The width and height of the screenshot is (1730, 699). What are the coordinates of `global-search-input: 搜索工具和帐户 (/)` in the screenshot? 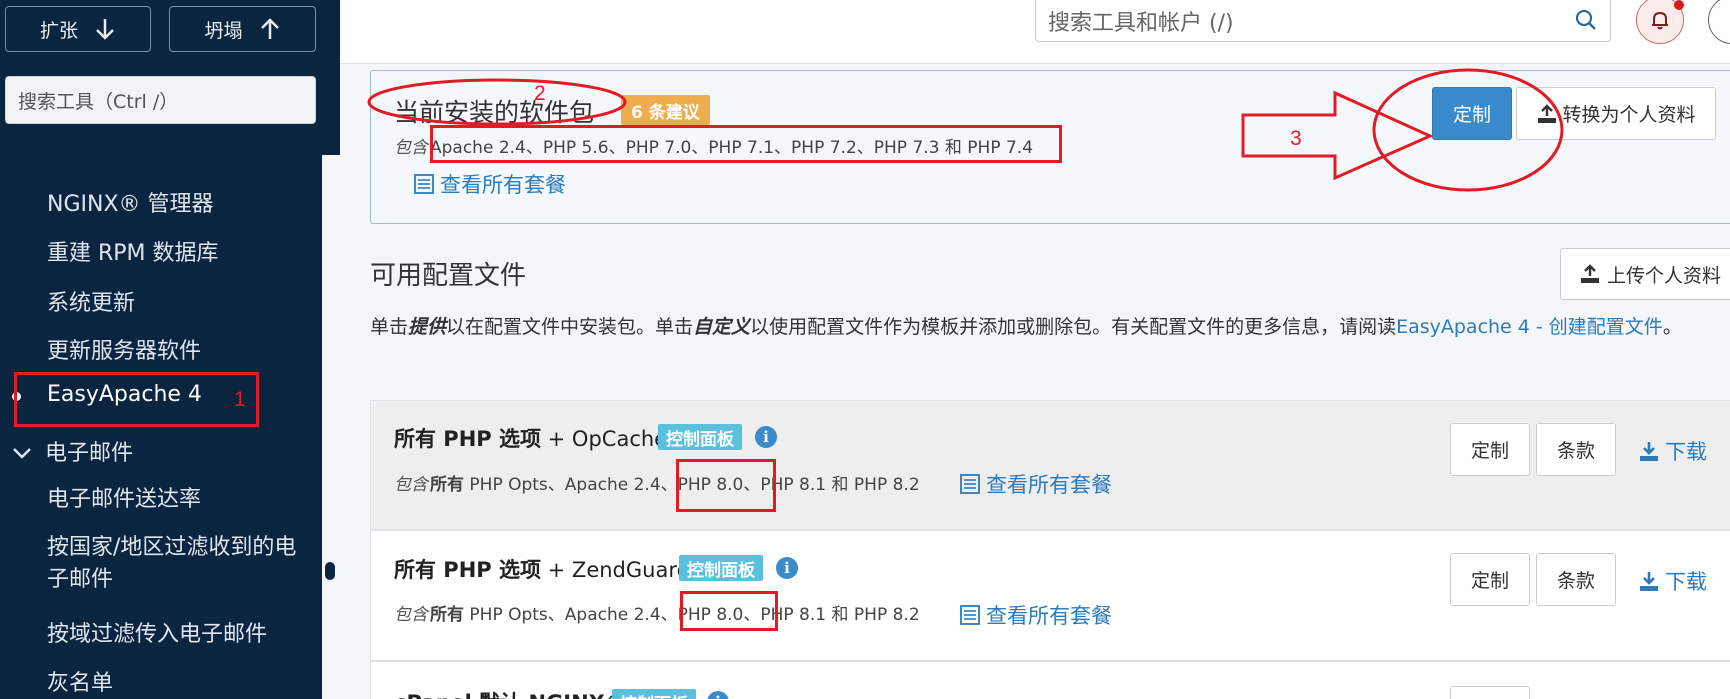 It's located at (1323, 21).